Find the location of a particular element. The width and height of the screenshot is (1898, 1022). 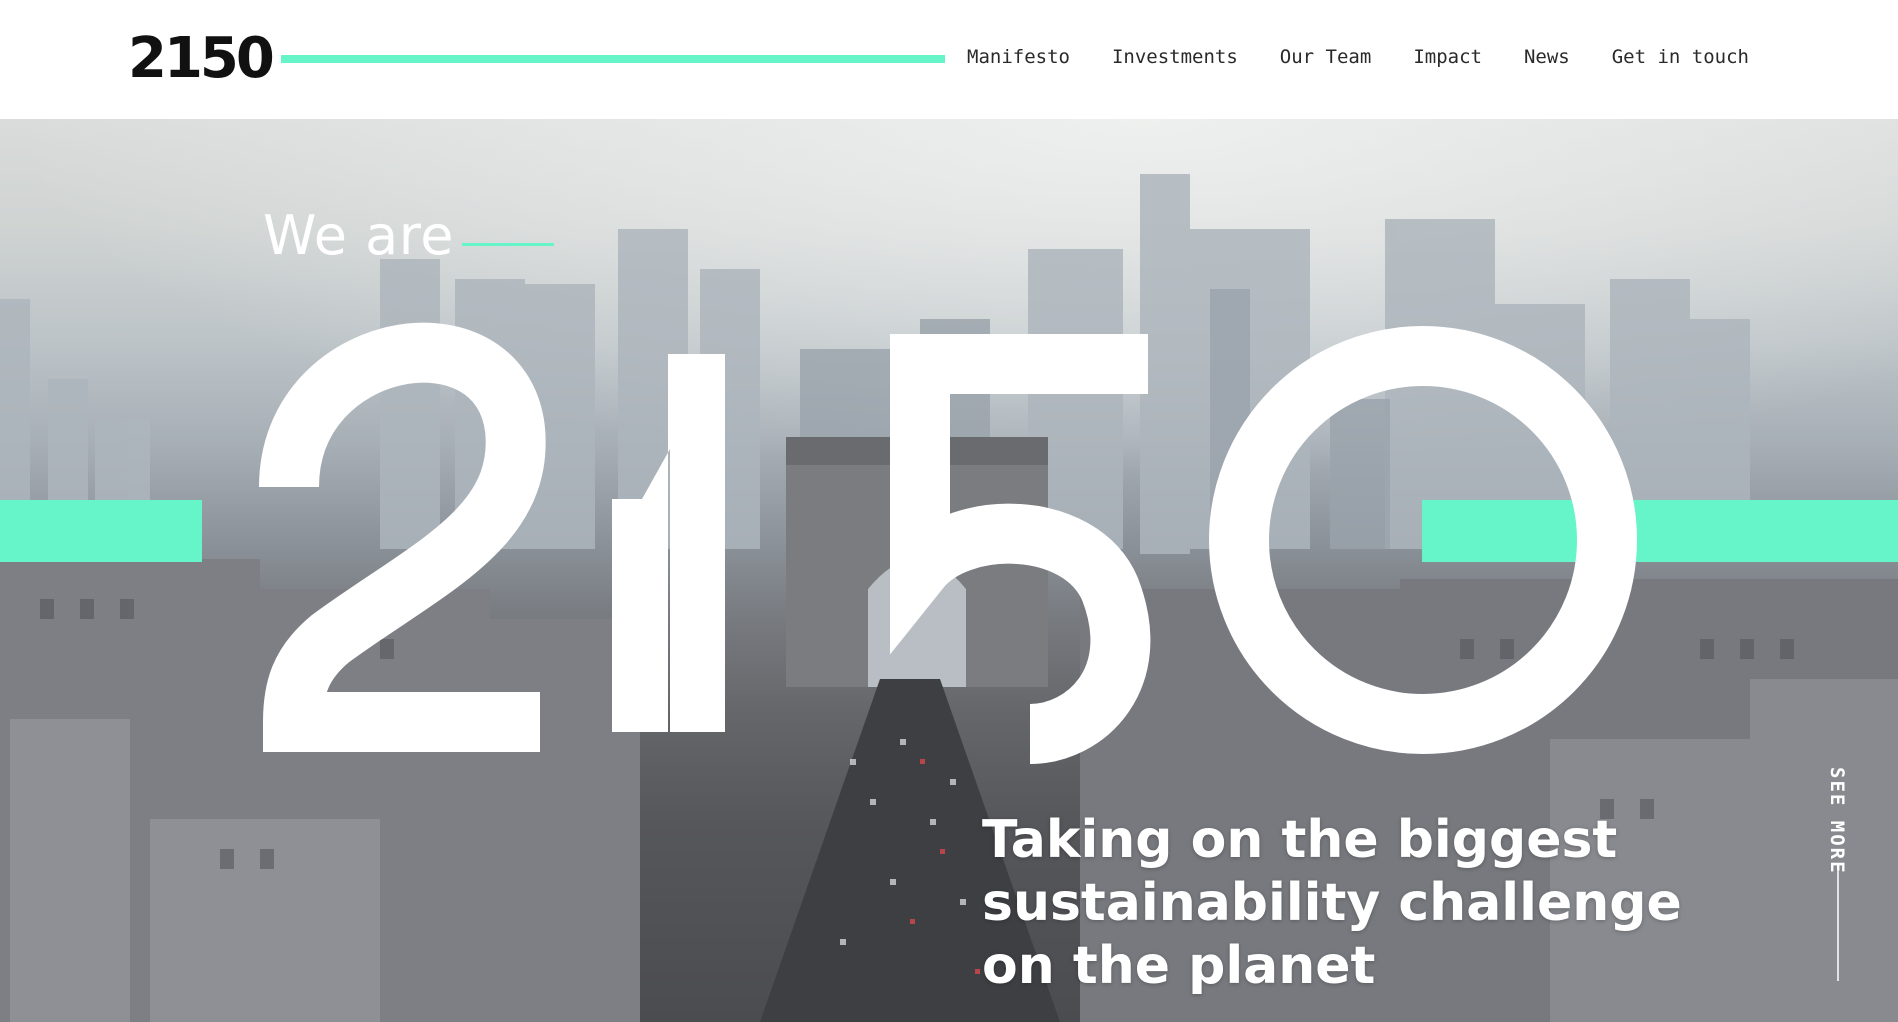

logo-accent-rule is located at coordinates (613, 59).